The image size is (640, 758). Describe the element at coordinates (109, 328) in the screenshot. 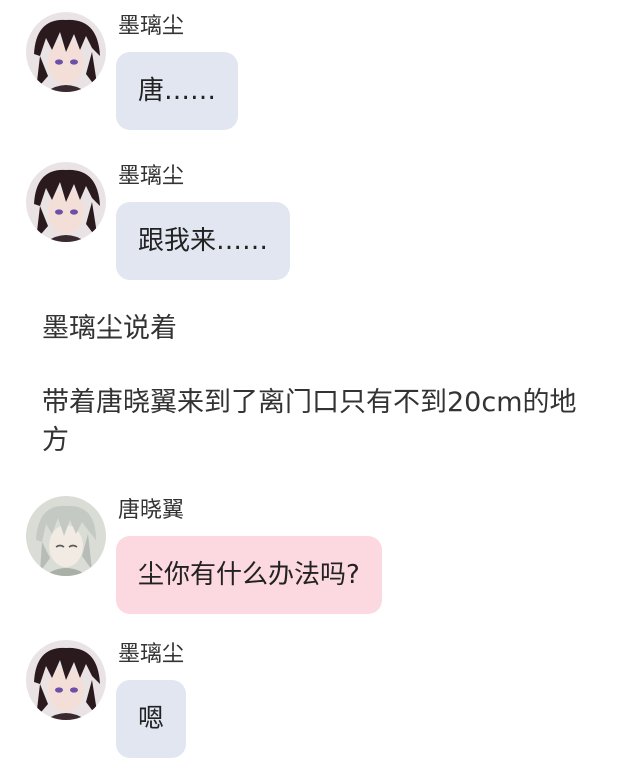

I see `narration-line: 墨璃尘说着` at that location.